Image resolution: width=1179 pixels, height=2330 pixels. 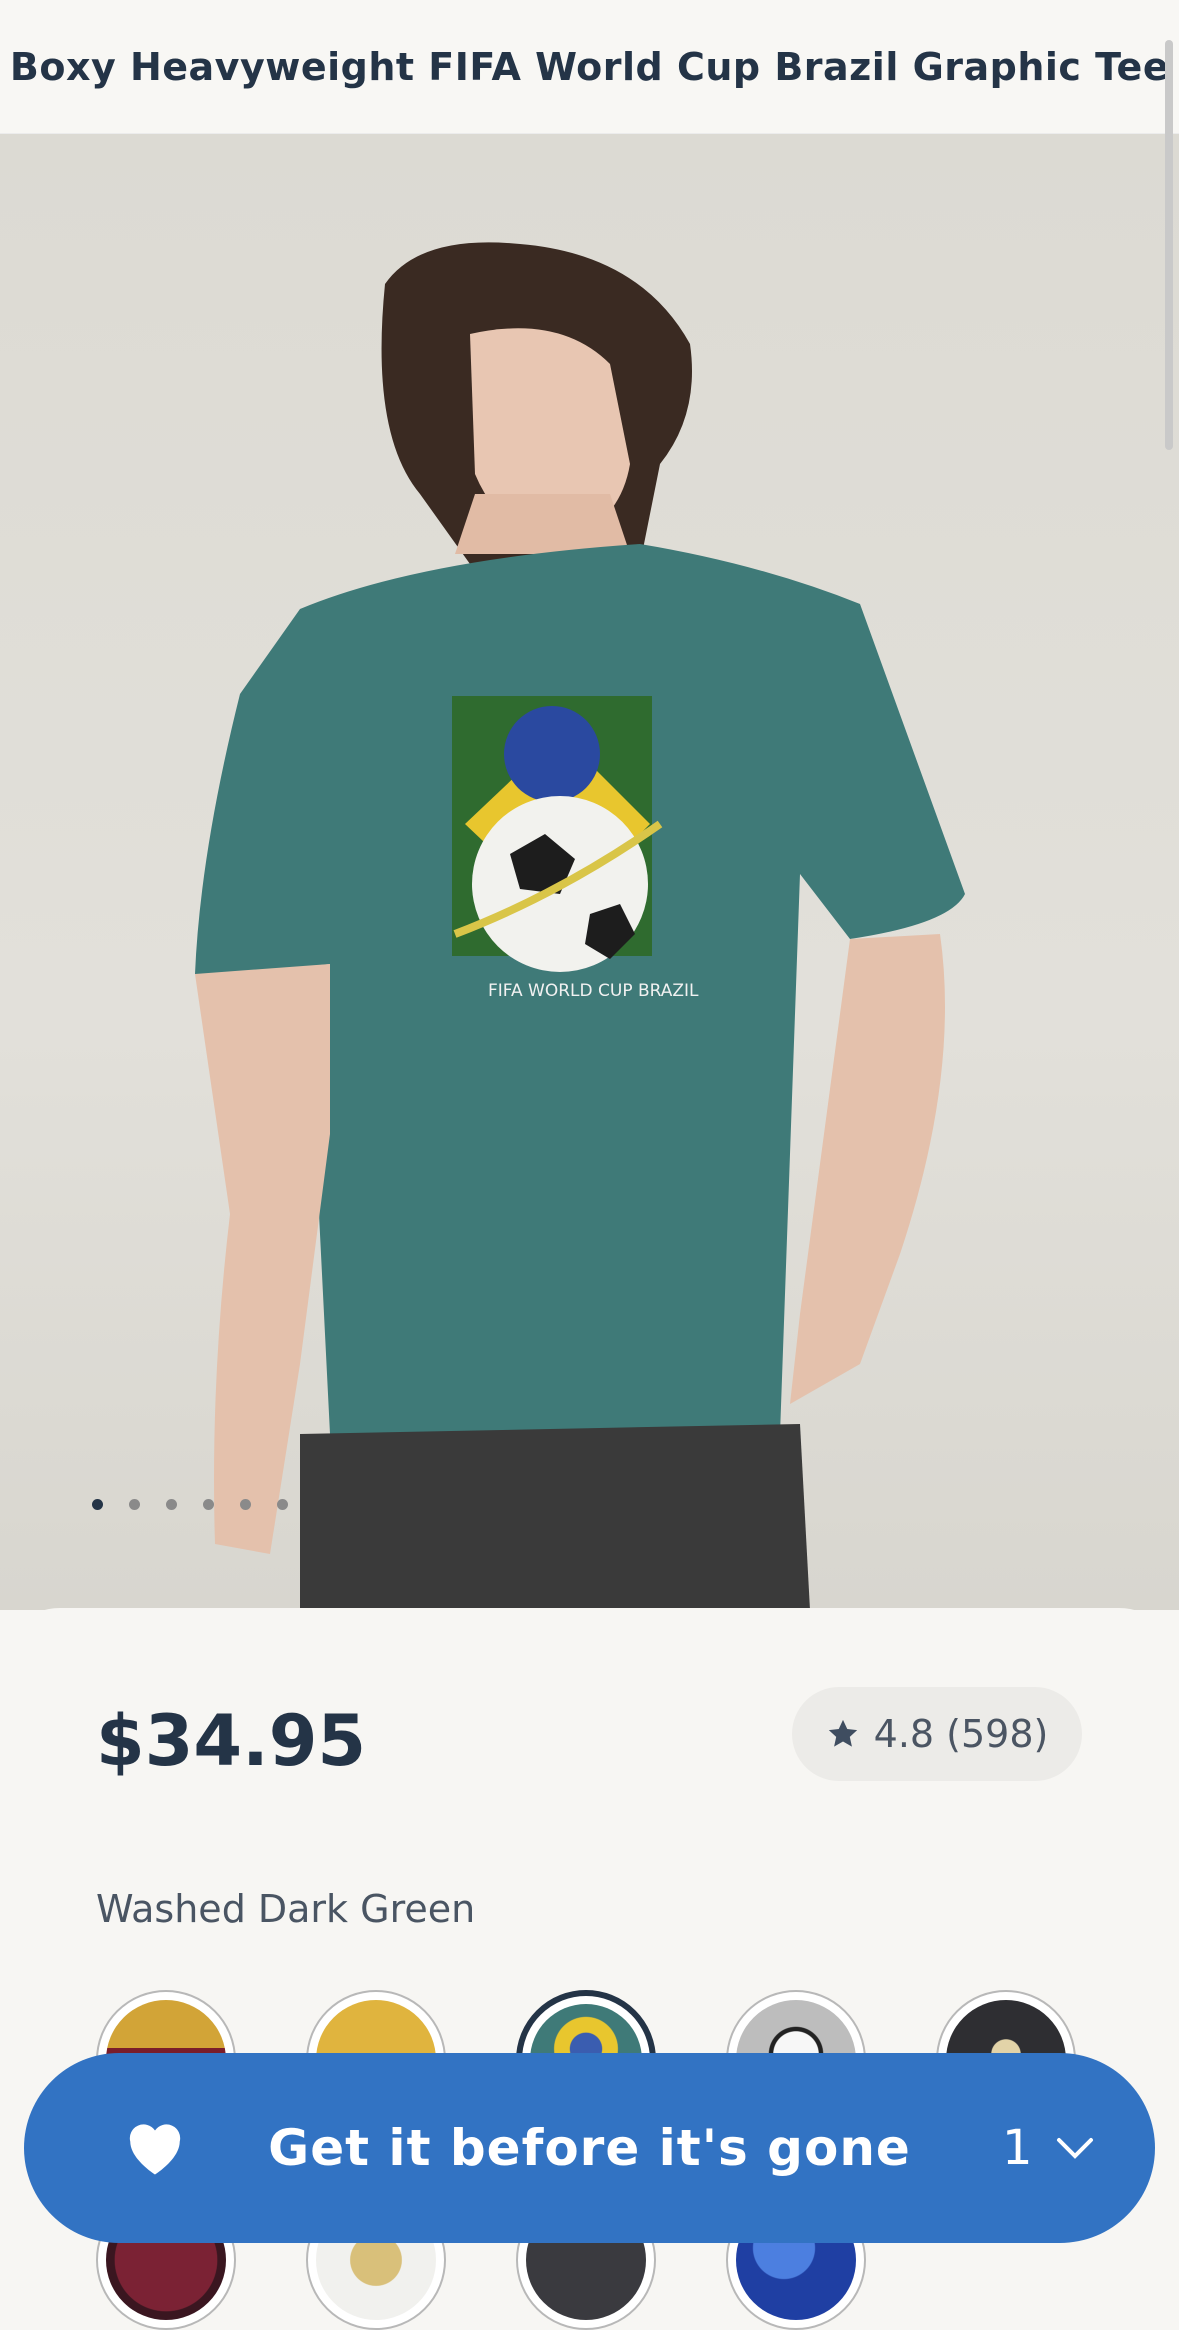 What do you see at coordinates (1017, 2148) in the screenshot?
I see `quantity-value: 1` at bounding box center [1017, 2148].